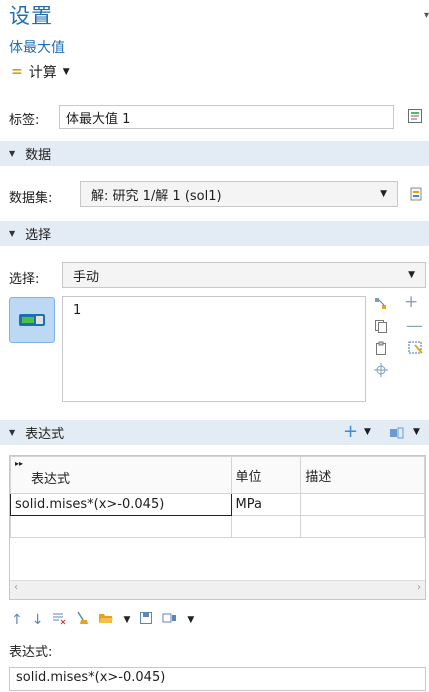 This screenshot has width=429, height=692. Describe the element at coordinates (31, 198) in the screenshot. I see `dataset-caption: 数据集:` at that location.